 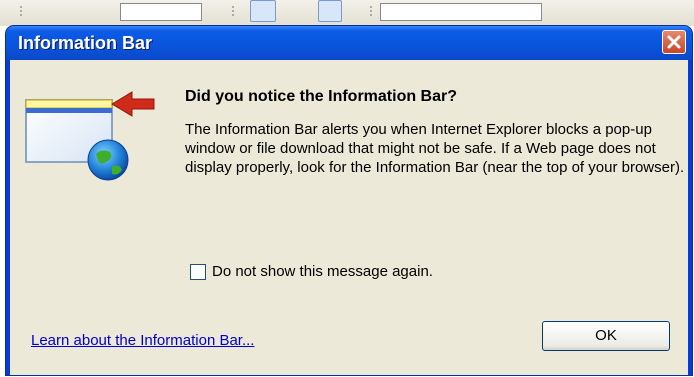 I want to click on background-toolbar, so click(x=347, y=13).